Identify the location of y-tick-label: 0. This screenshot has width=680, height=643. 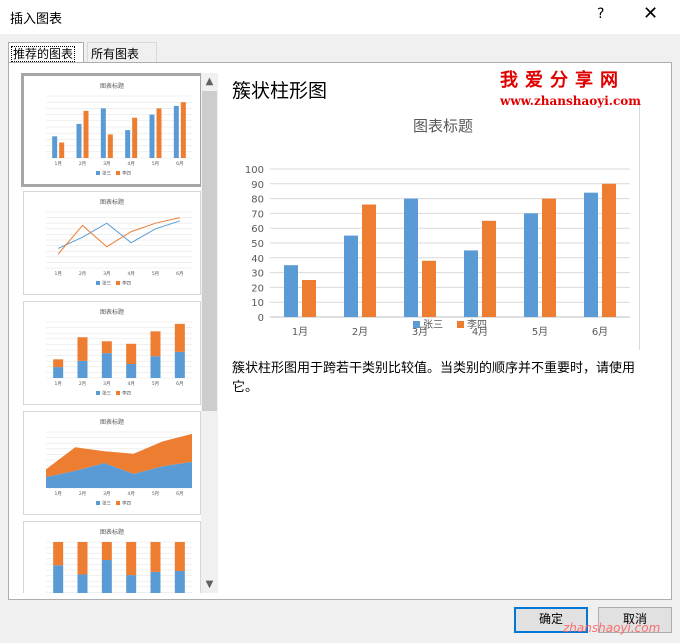
(261, 318).